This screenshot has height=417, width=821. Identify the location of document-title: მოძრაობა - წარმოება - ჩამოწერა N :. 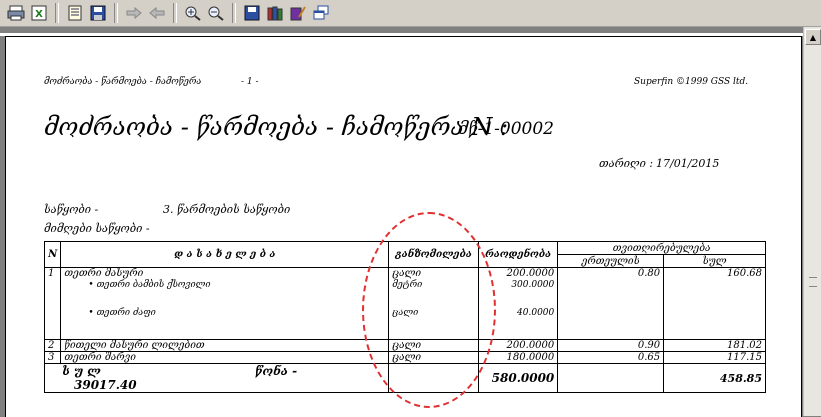
(276, 127).